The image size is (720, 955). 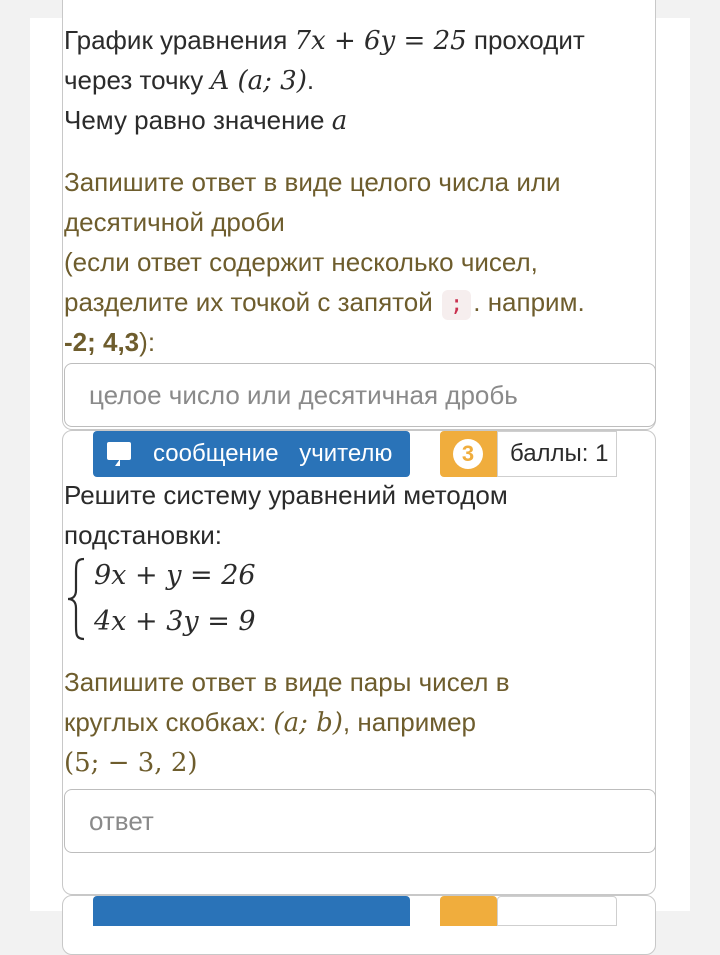 What do you see at coordinates (312, 182) in the screenshot?
I see `hint-line: Запишите ответ в виде целого числа или` at bounding box center [312, 182].